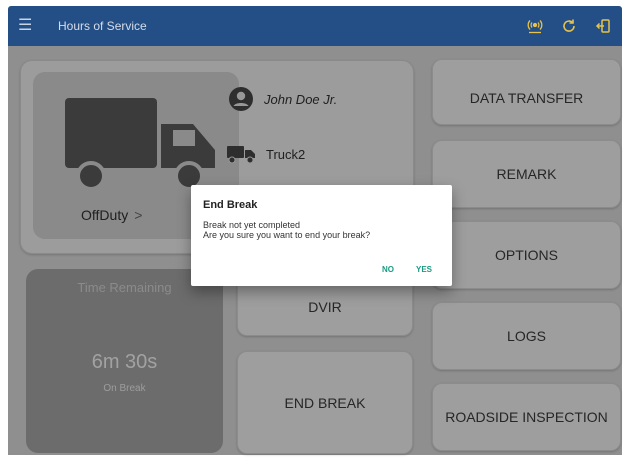  Describe the element at coordinates (241, 155) in the screenshot. I see `vehicle-truck-icon` at that location.